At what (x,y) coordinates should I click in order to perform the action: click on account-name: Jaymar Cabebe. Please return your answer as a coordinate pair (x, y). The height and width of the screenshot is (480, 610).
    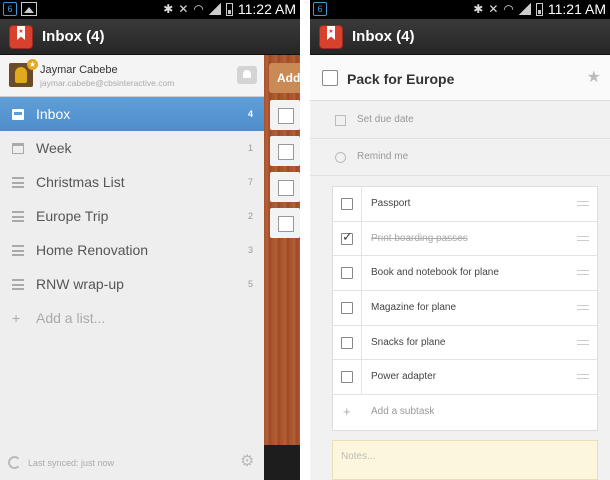
    Looking at the image, I should click on (79, 70).